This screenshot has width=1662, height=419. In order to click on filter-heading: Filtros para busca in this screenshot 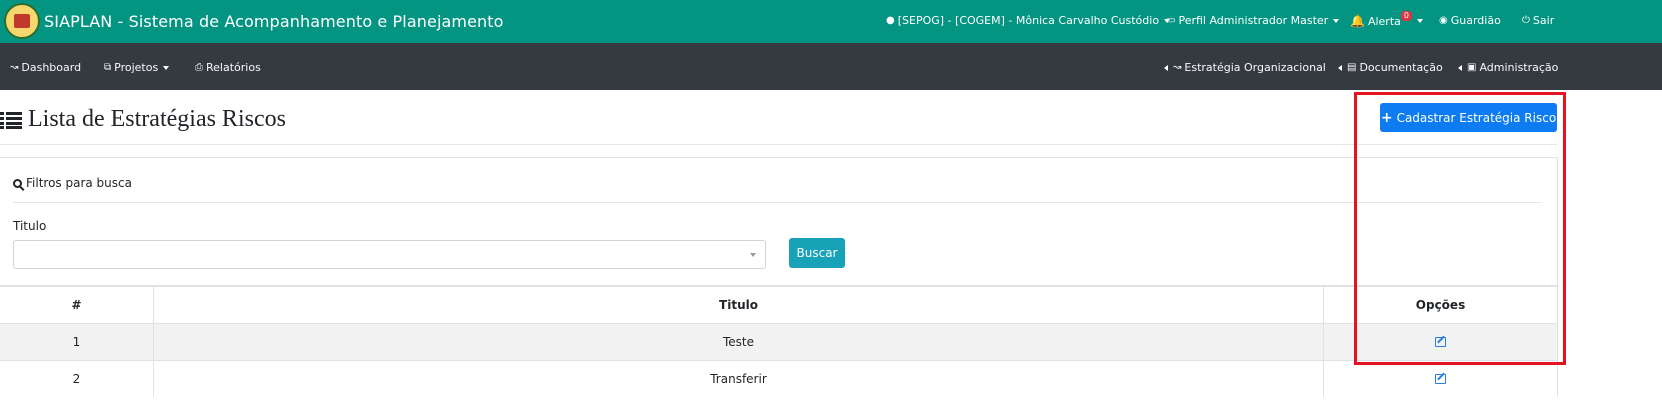, I will do `click(72, 183)`.